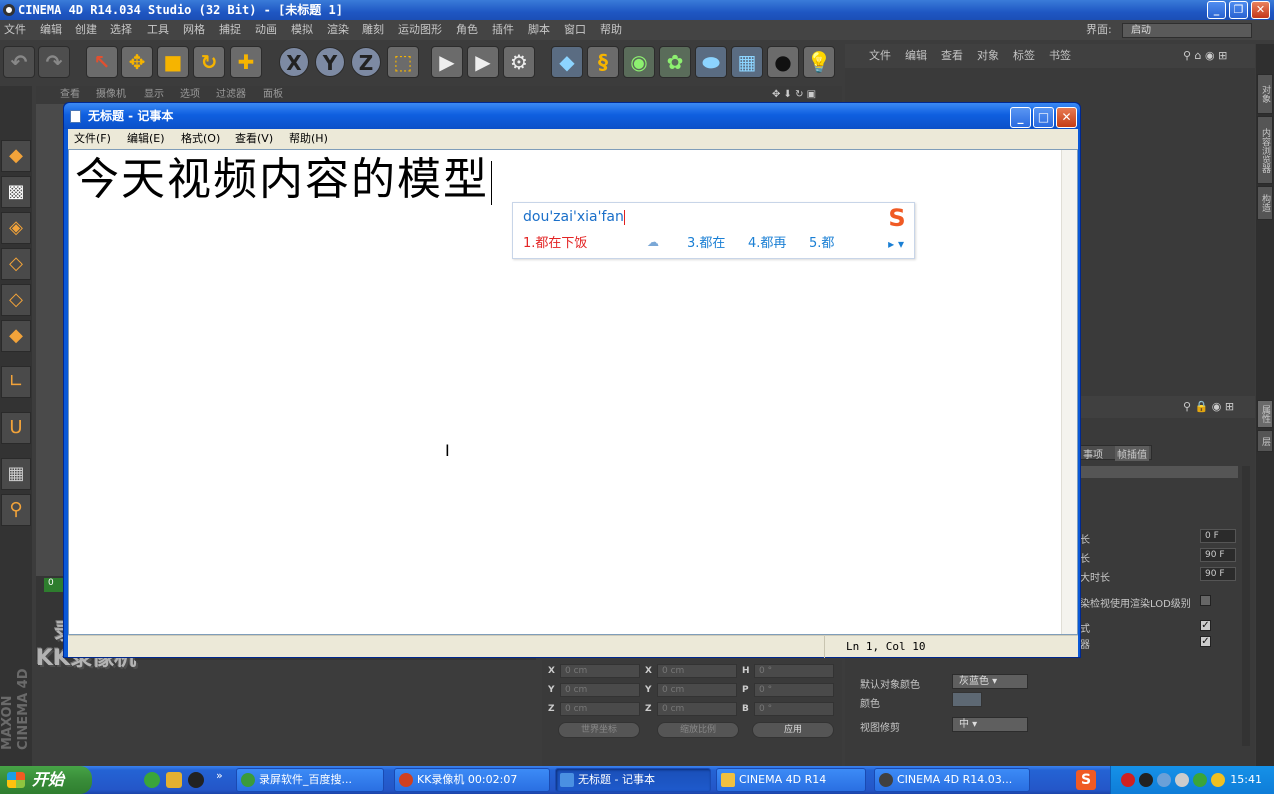 The image size is (1274, 794). I want to click on redo-icon: ↷, so click(54, 62).